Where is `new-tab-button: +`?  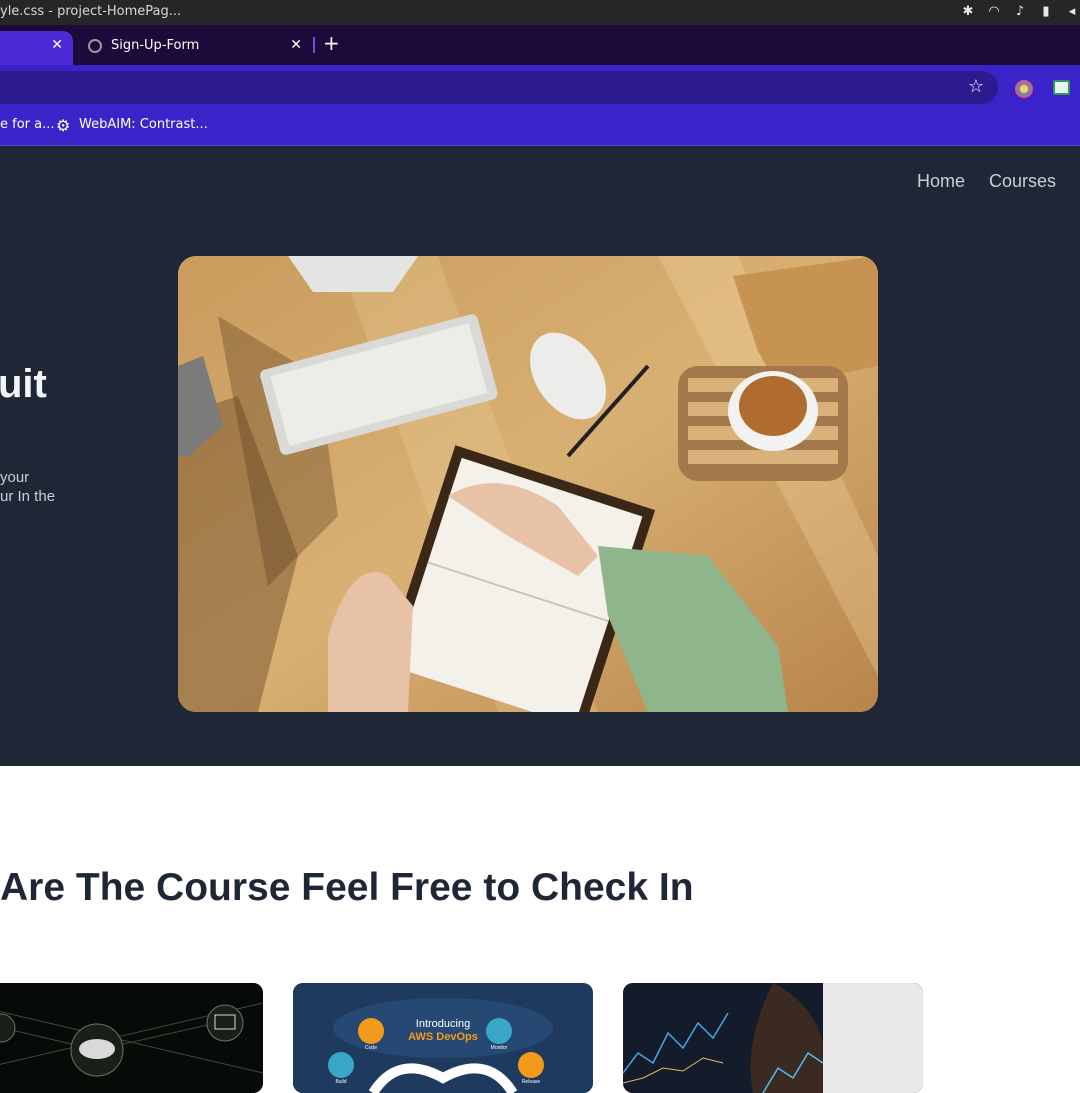 new-tab-button: + is located at coordinates (331, 43).